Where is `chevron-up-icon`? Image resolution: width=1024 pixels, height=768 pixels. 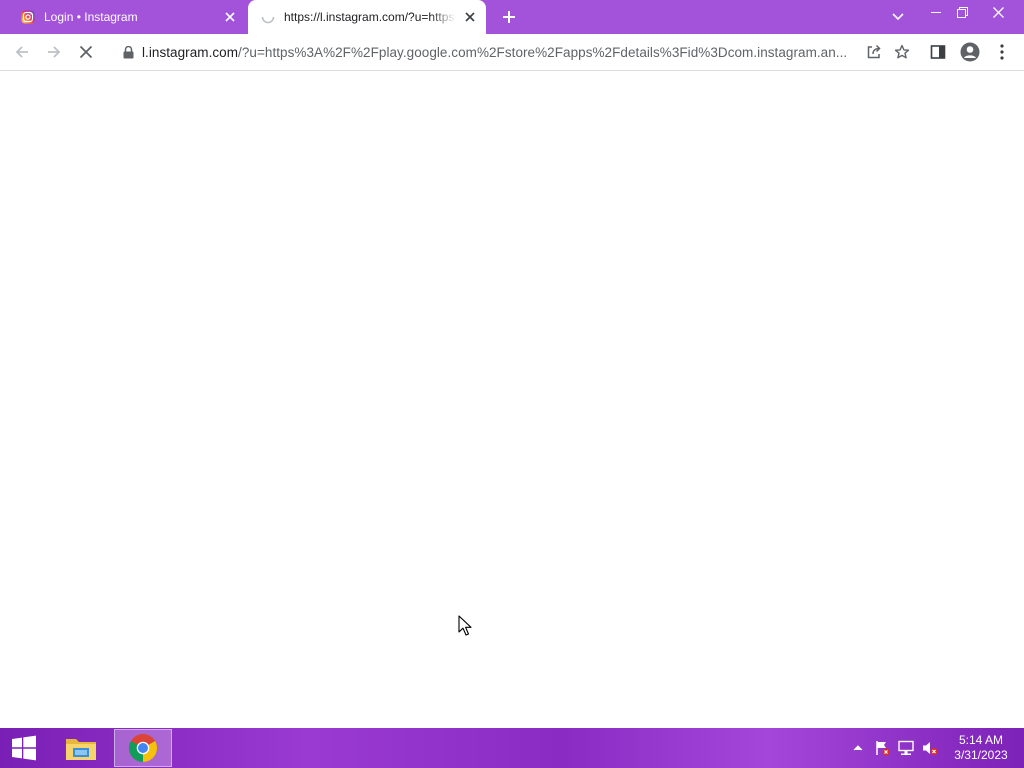
chevron-up-icon is located at coordinates (858, 748).